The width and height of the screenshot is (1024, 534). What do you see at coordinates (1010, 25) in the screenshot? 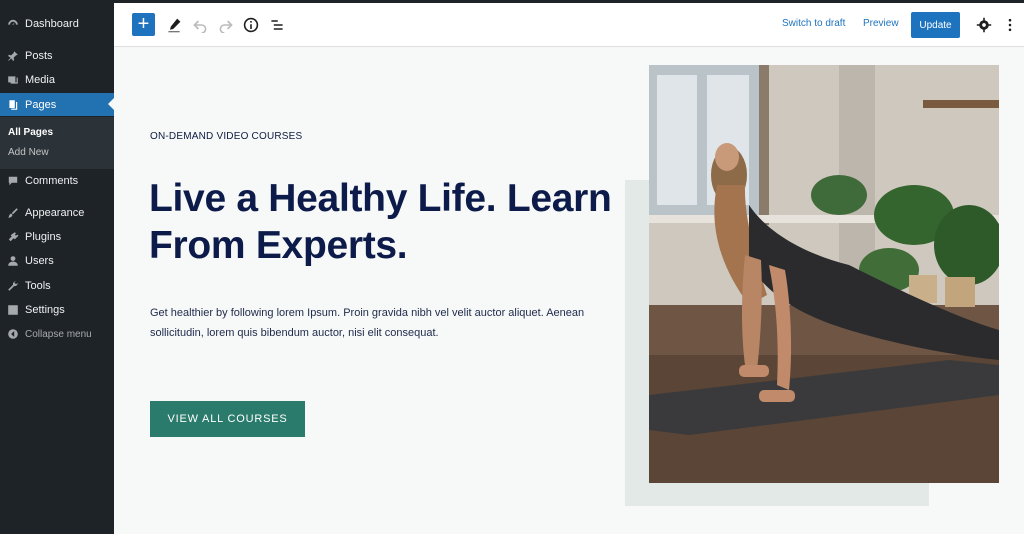
I see `more-options-icon` at bounding box center [1010, 25].